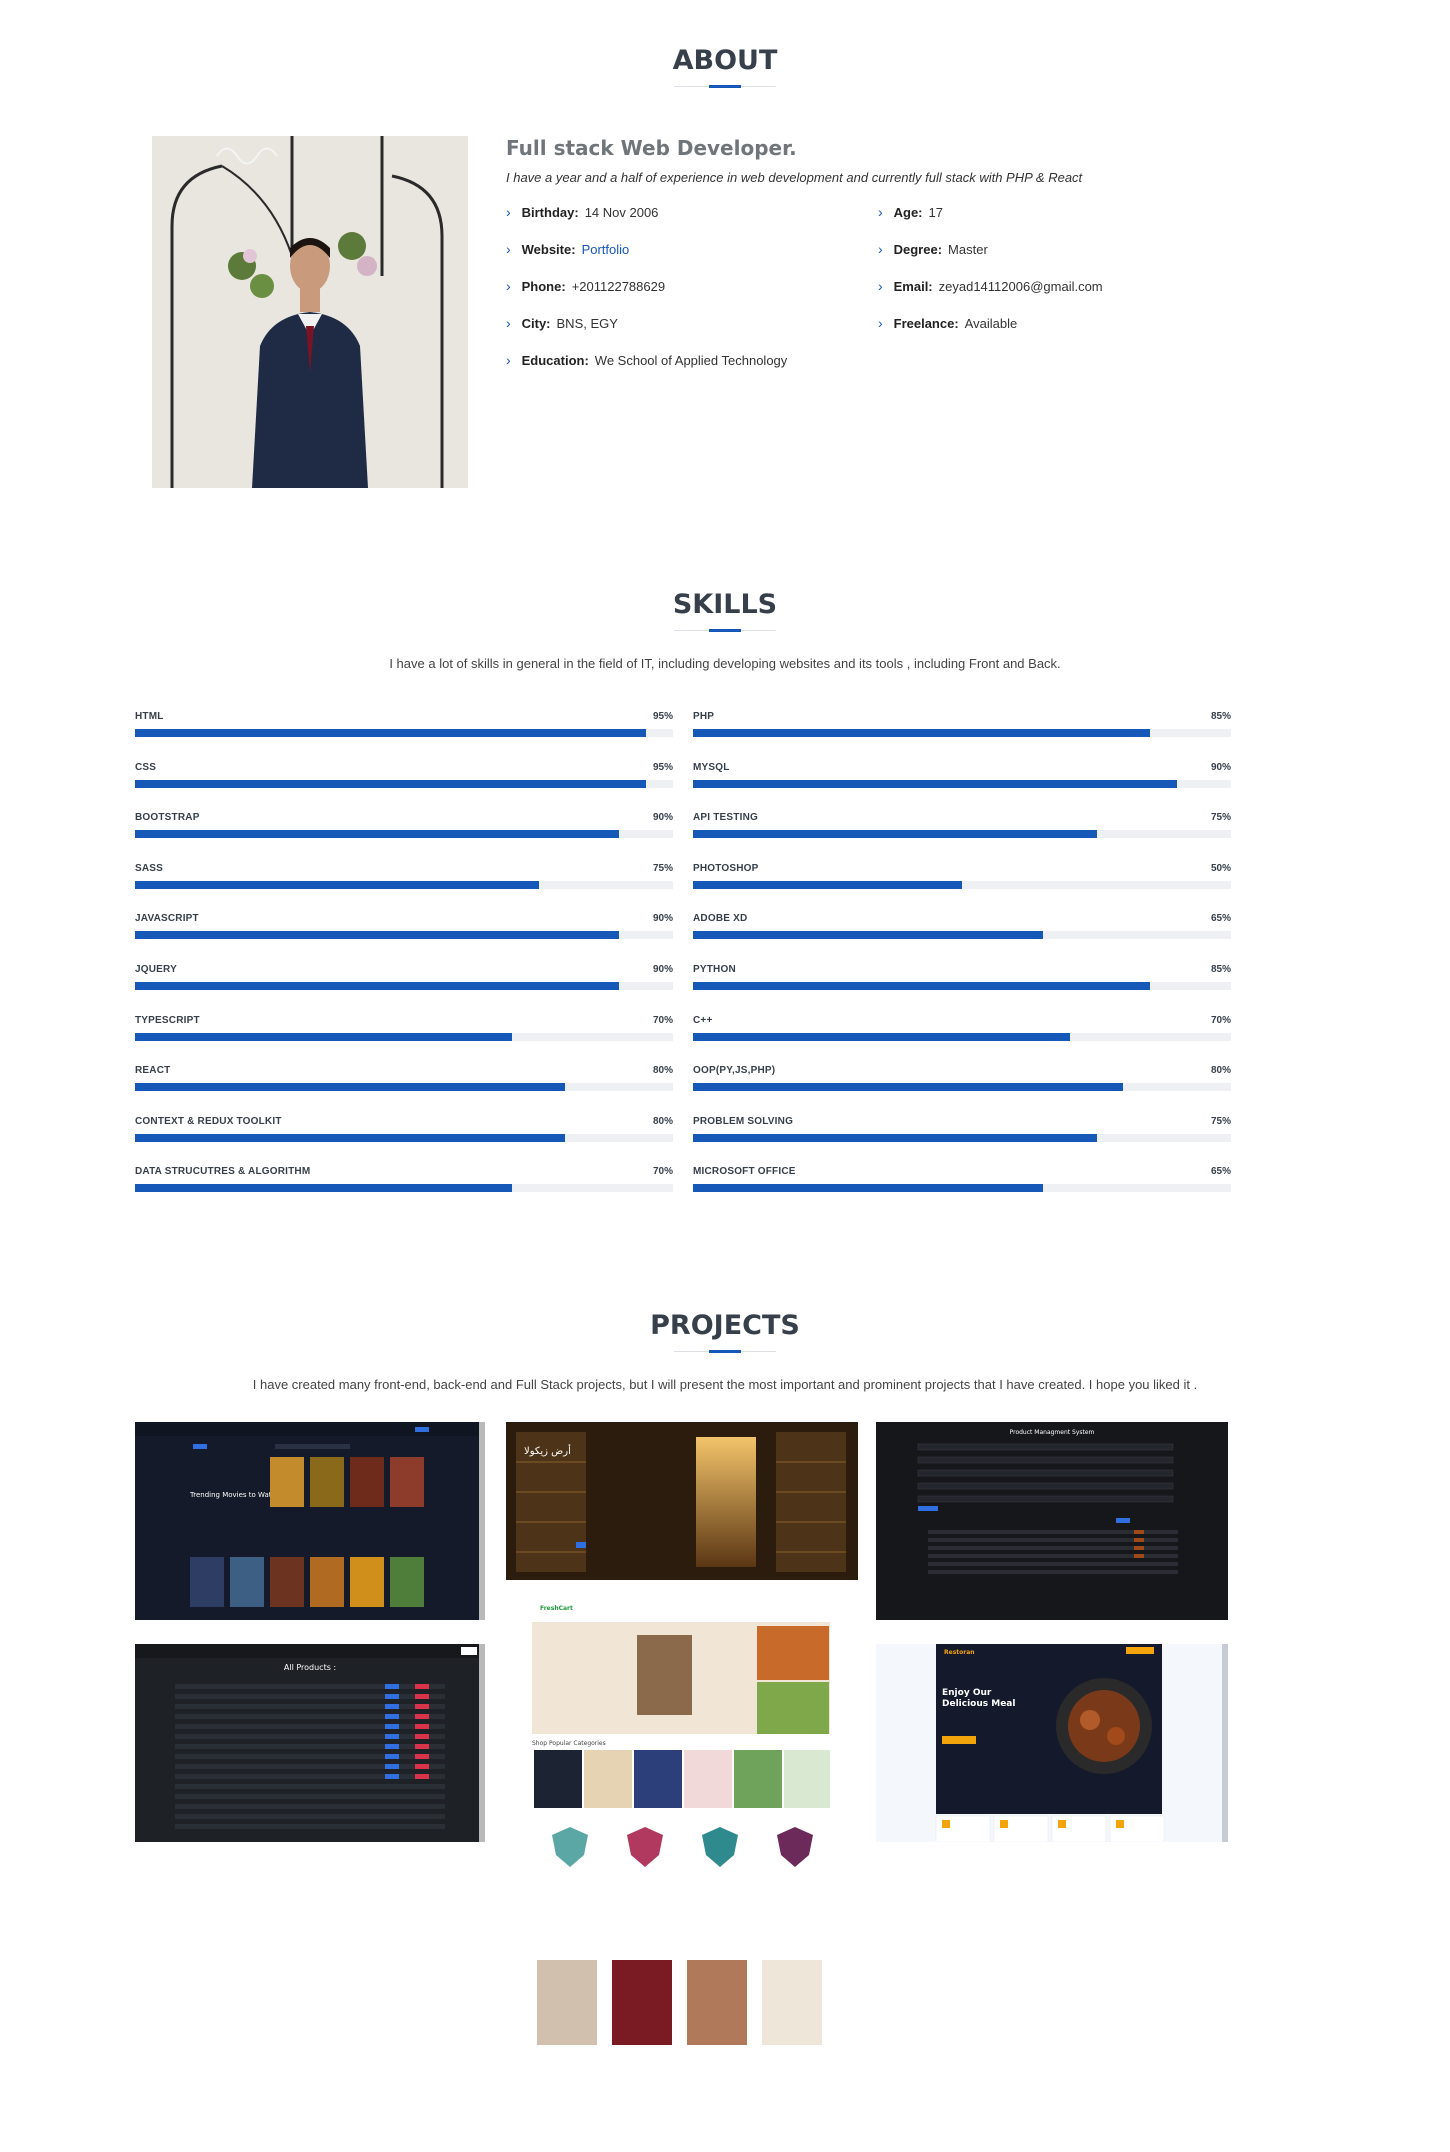 The image size is (1450, 2152). I want to click on website-link: Portfolio, so click(606, 249).